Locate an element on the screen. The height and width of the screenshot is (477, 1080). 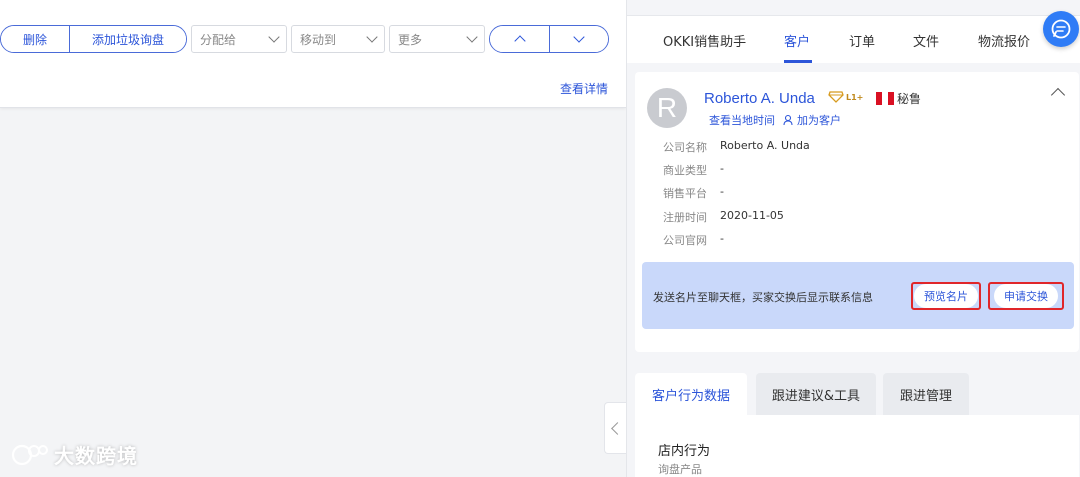
prev-next-group is located at coordinates (549, 39).